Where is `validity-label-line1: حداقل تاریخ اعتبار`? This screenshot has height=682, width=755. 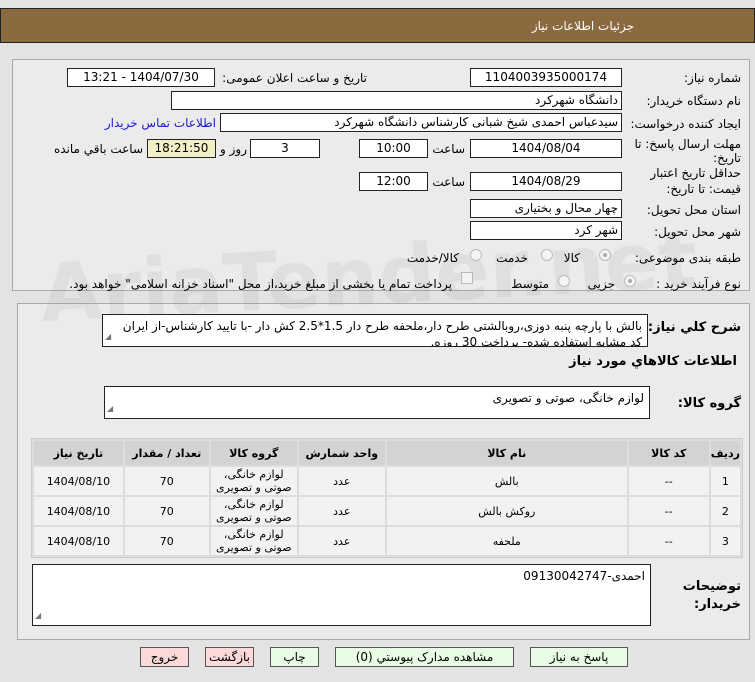
validity-label-line1: حداقل تاریخ اعتبار is located at coordinates (695, 173).